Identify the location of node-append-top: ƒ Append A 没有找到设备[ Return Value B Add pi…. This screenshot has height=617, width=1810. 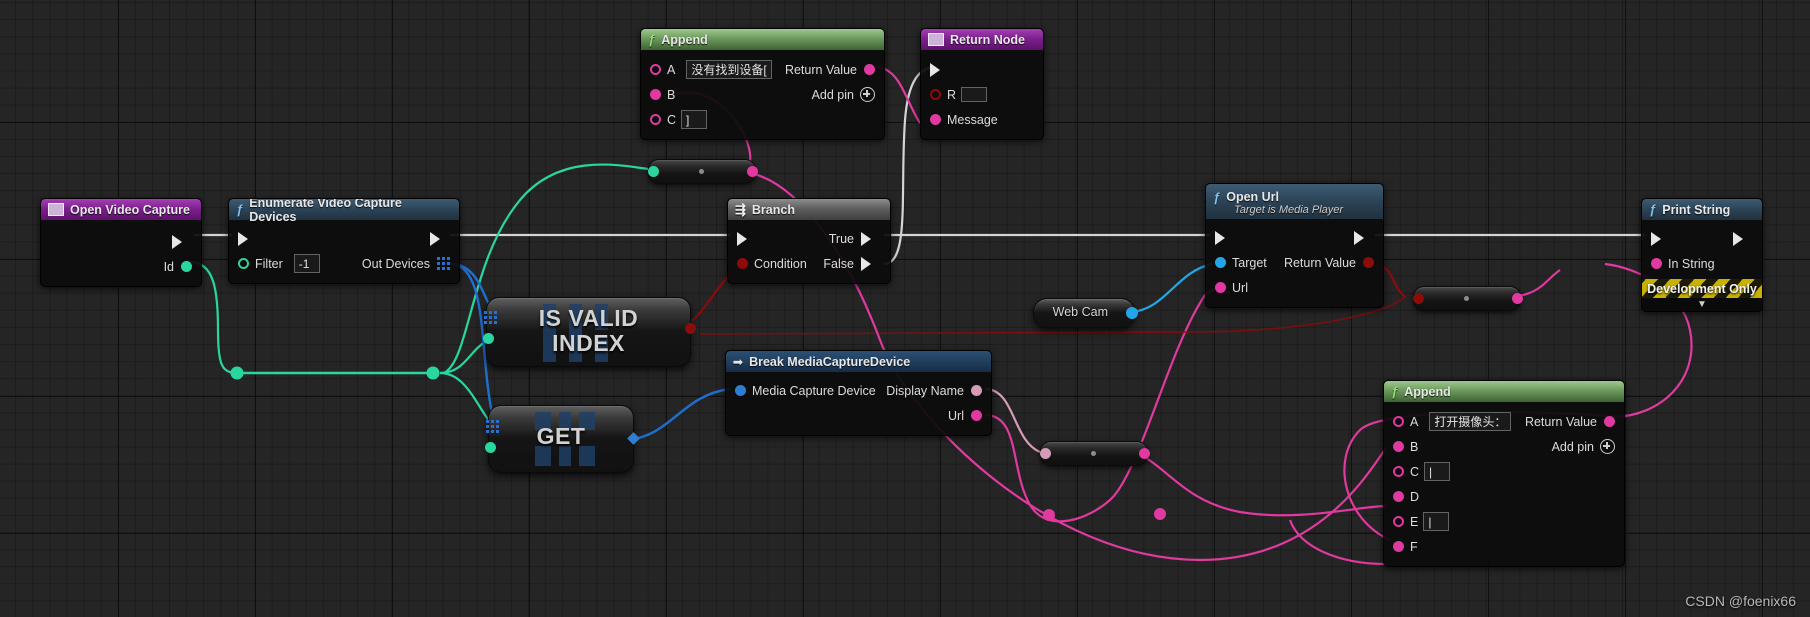
(762, 84).